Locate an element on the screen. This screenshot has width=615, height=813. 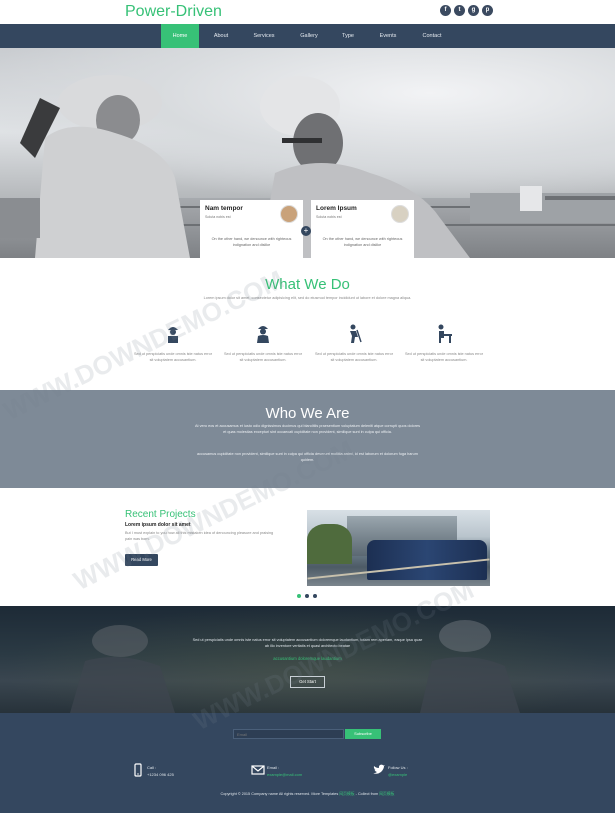
construction-worker-icon is located at coordinates (263, 334).